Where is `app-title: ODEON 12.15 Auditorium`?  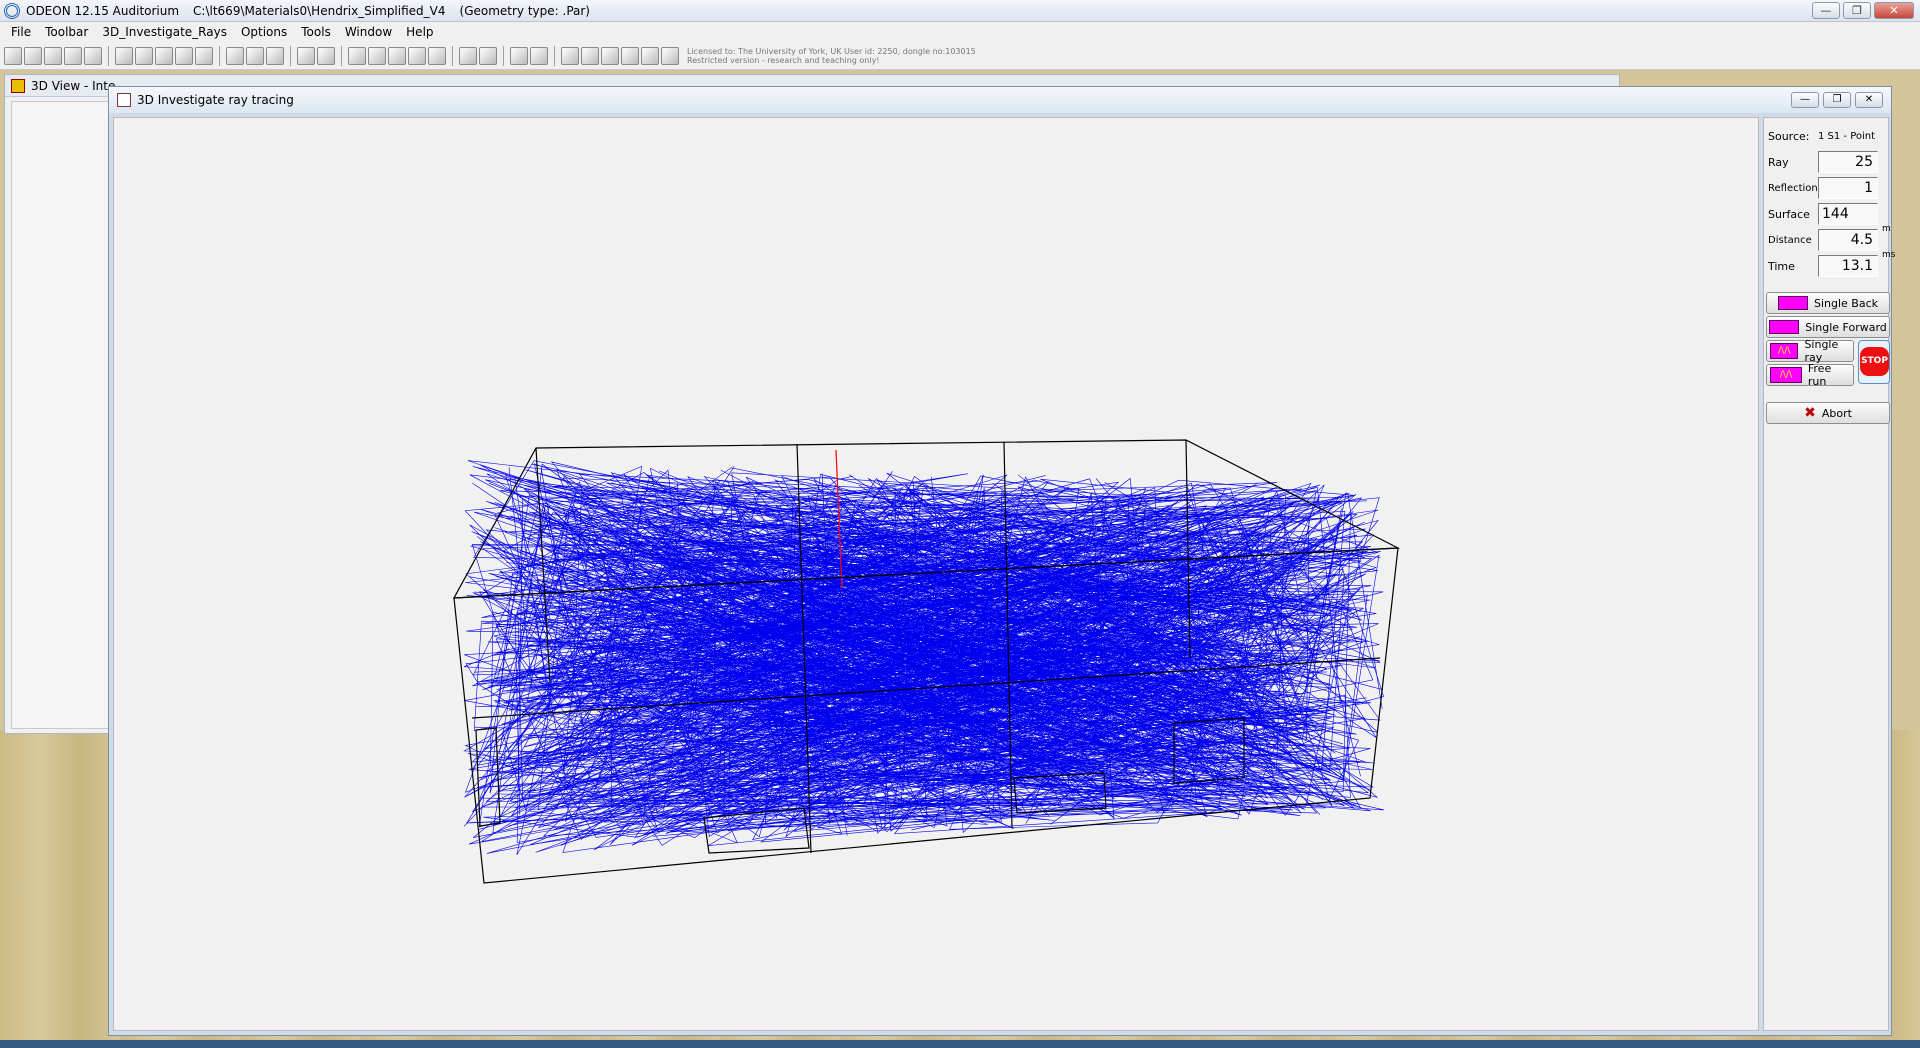
app-title: ODEON 12.15 Auditorium is located at coordinates (103, 10).